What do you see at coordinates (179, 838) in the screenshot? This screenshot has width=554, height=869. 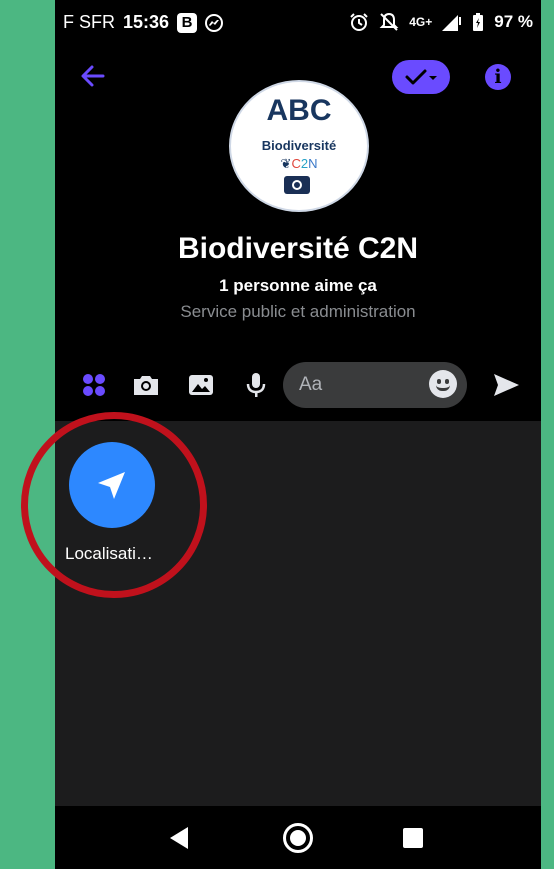 I see `nav-back-icon` at bounding box center [179, 838].